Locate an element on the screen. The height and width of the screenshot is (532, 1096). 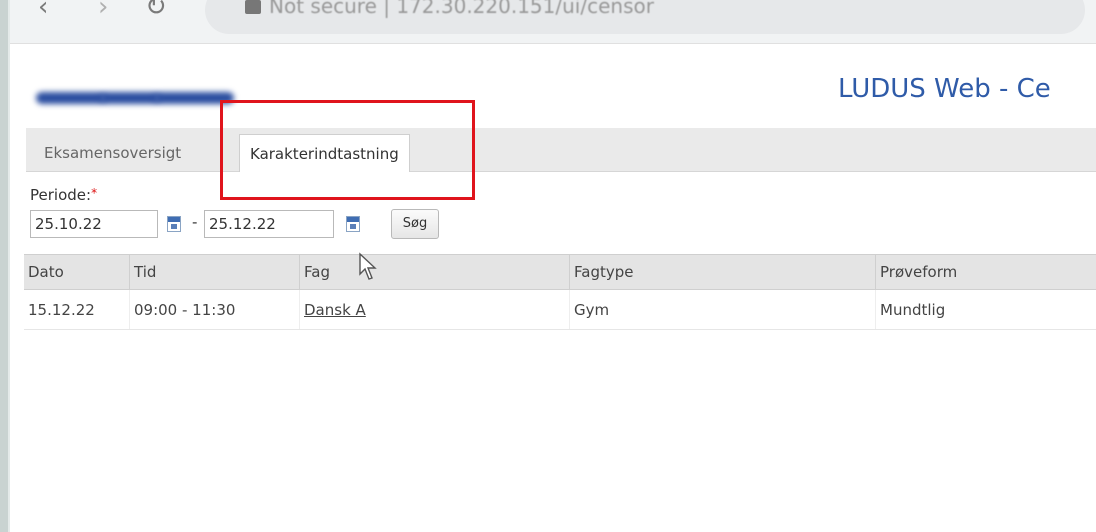
tab-bar: Eksamensoversigt Karakterindtastning is located at coordinates (561, 150).